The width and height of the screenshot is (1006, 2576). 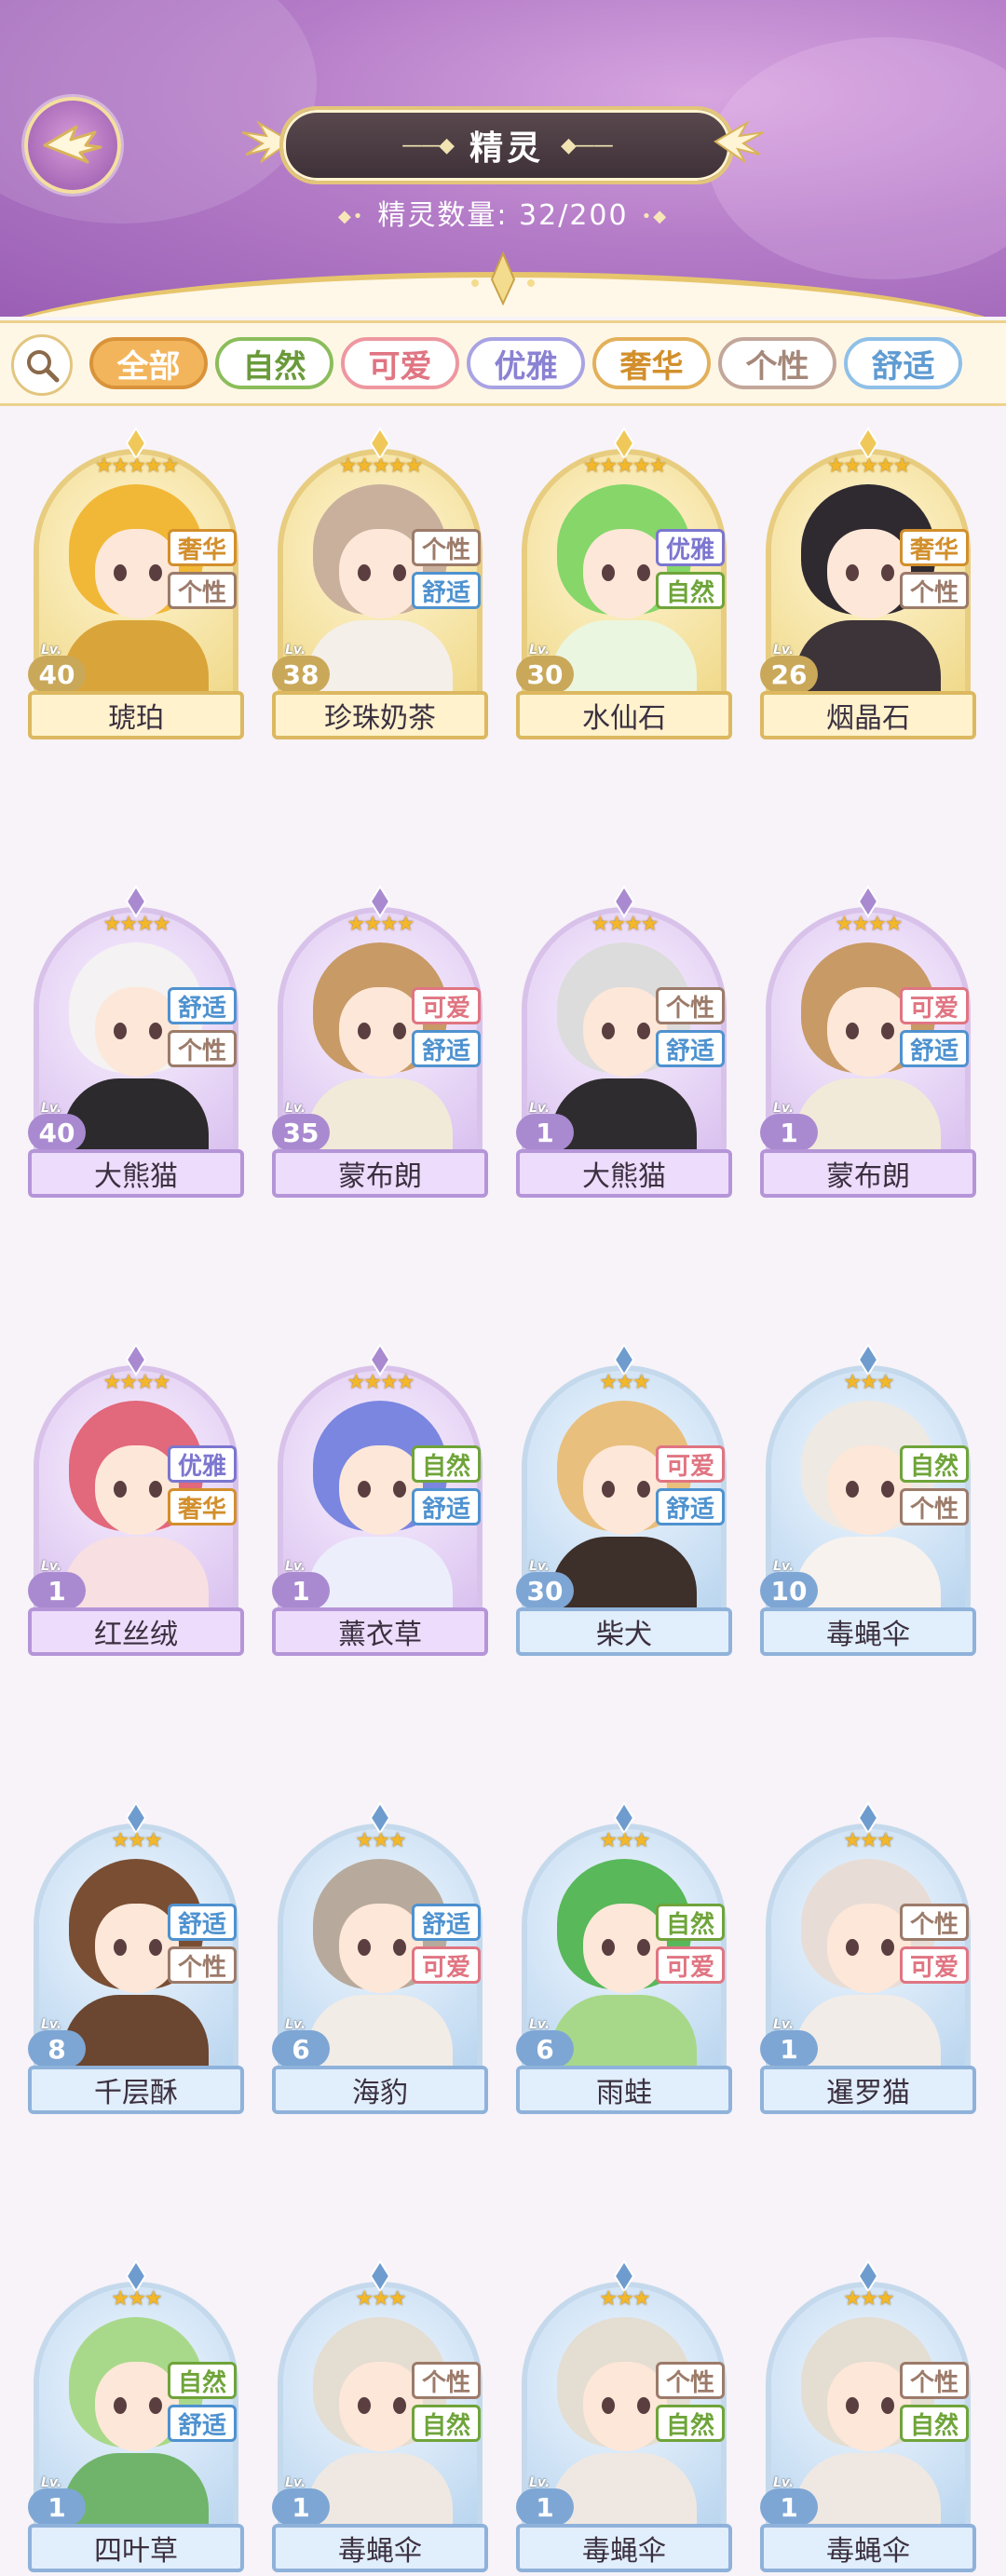 What do you see at coordinates (136, 585) in the screenshot?
I see `spirit-card: ★★★★★ 奢华 个性 Lv. 40 琥珀` at bounding box center [136, 585].